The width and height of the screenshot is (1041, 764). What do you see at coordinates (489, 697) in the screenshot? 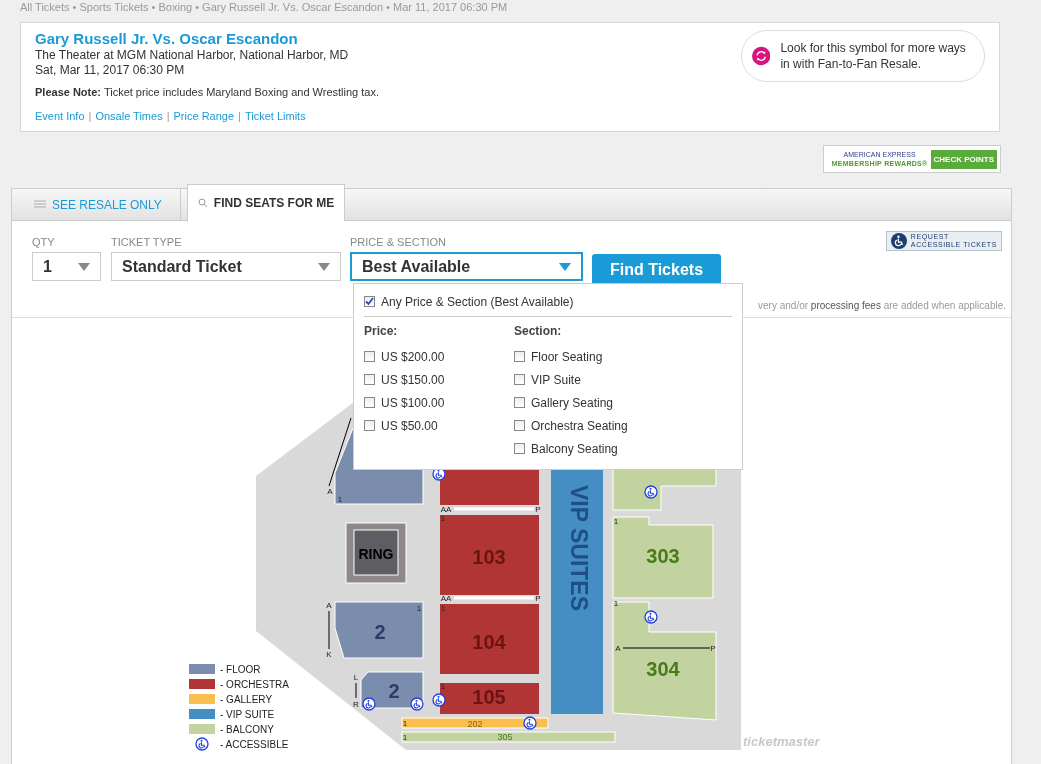
I see `section-label: 105` at bounding box center [489, 697].